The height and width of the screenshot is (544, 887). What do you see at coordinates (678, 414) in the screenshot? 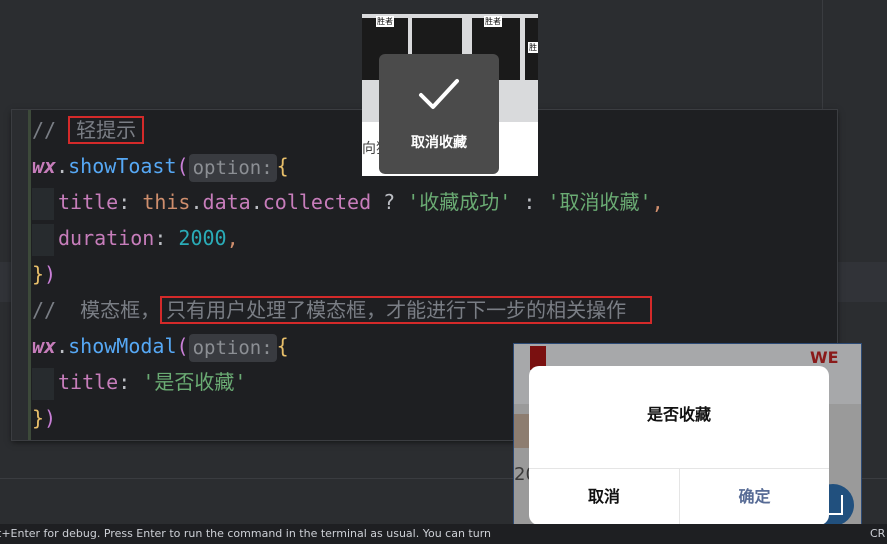
I see `modal-title: 是否收藏` at bounding box center [678, 414].